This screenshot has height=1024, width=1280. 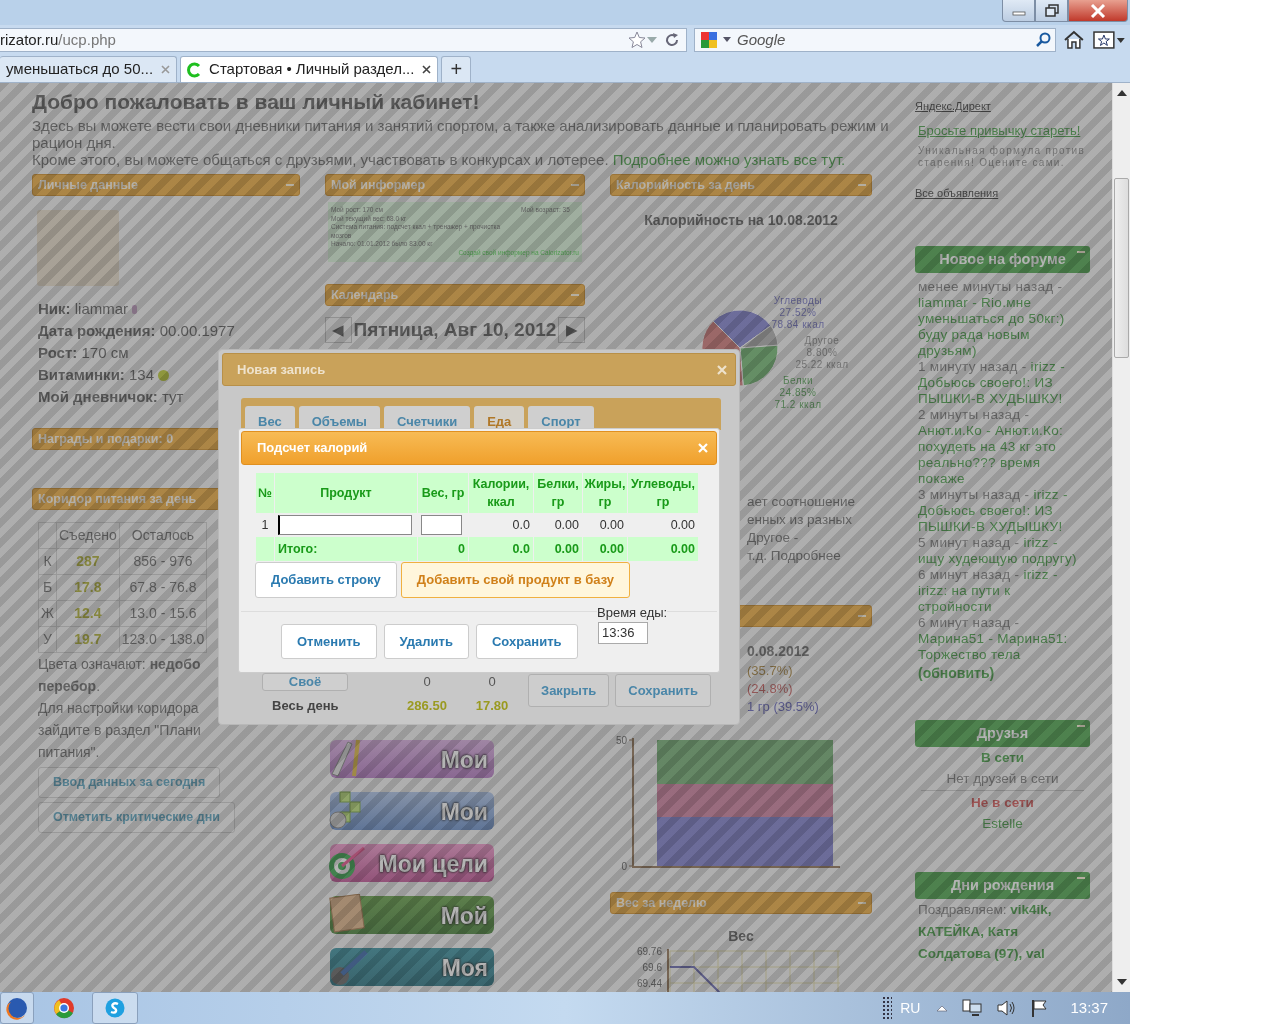 What do you see at coordinates (47, 639) in the screenshot?
I see `table-cell: У` at bounding box center [47, 639].